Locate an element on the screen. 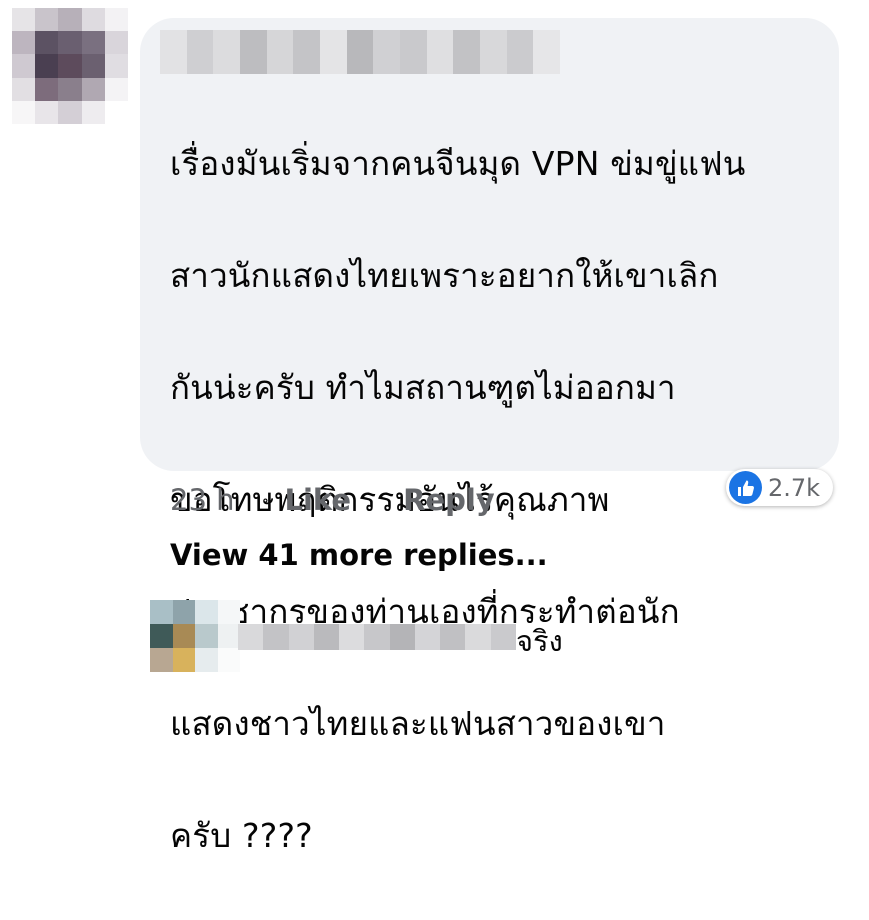  commenter-name is located at coordinates (360, 52).